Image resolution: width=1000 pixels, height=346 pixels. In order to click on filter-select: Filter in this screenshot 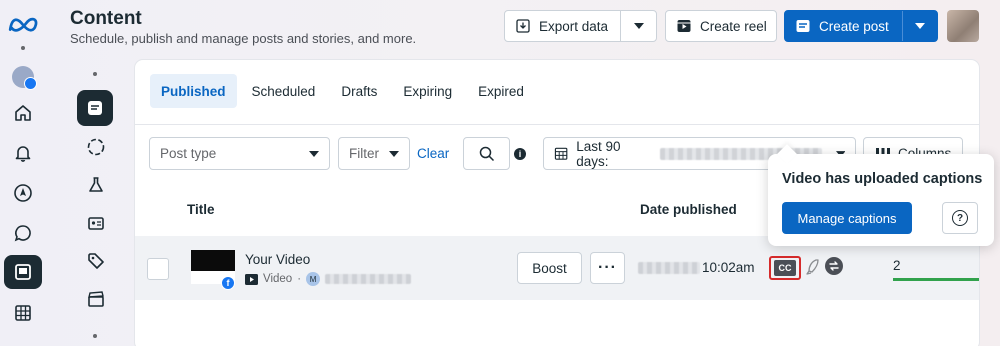, I will do `click(374, 153)`.